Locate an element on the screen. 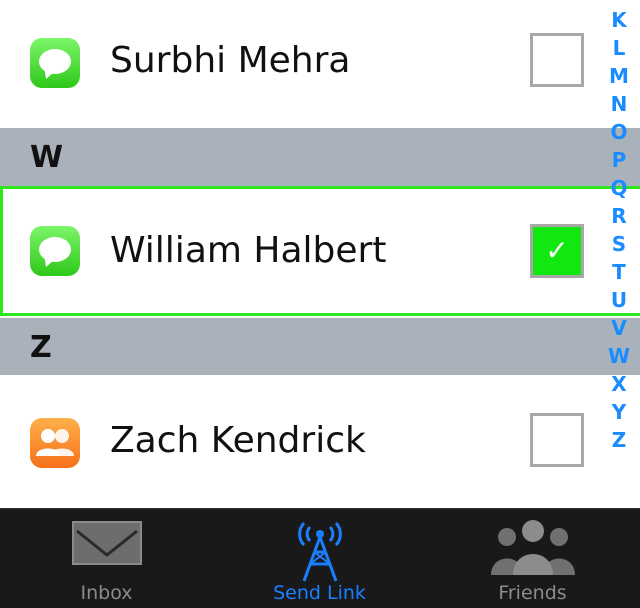  contact-checkbox-checked: ✓ is located at coordinates (557, 251).